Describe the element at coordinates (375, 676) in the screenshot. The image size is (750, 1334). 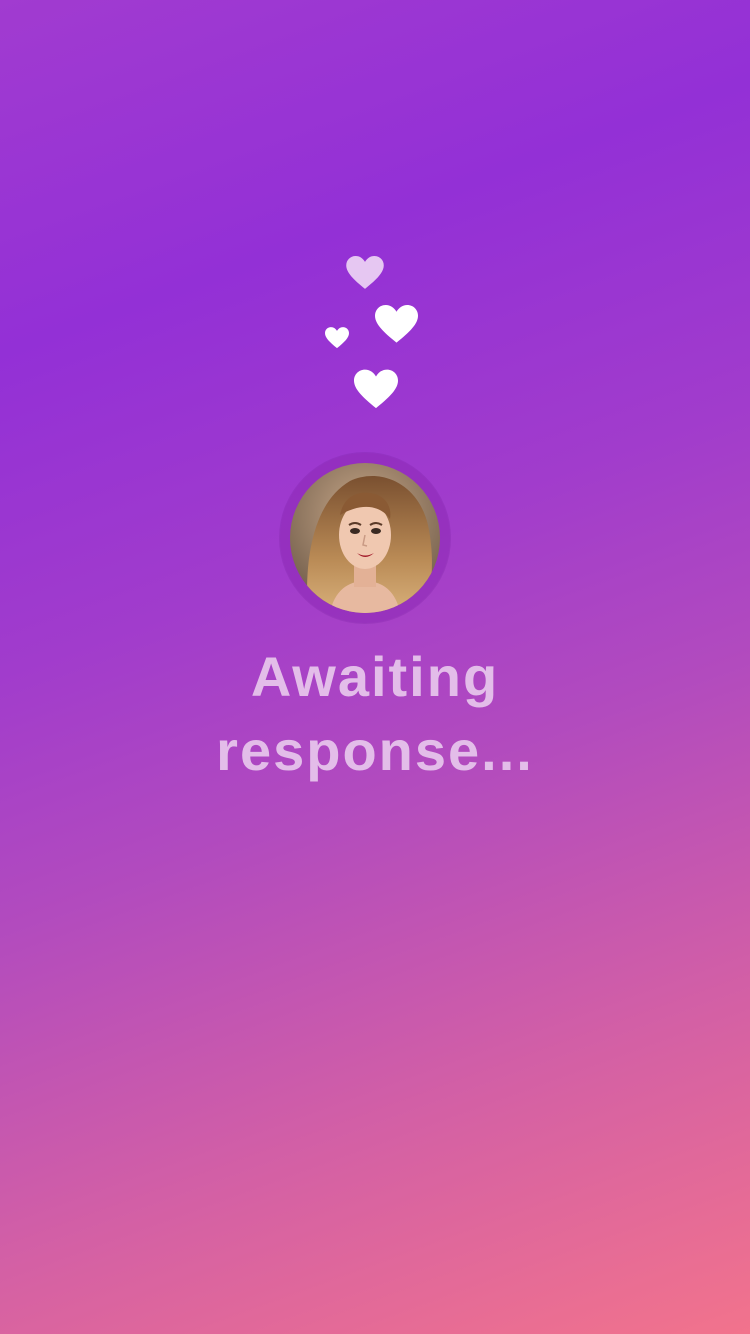
I see `status-line-1: Awaiting` at that location.